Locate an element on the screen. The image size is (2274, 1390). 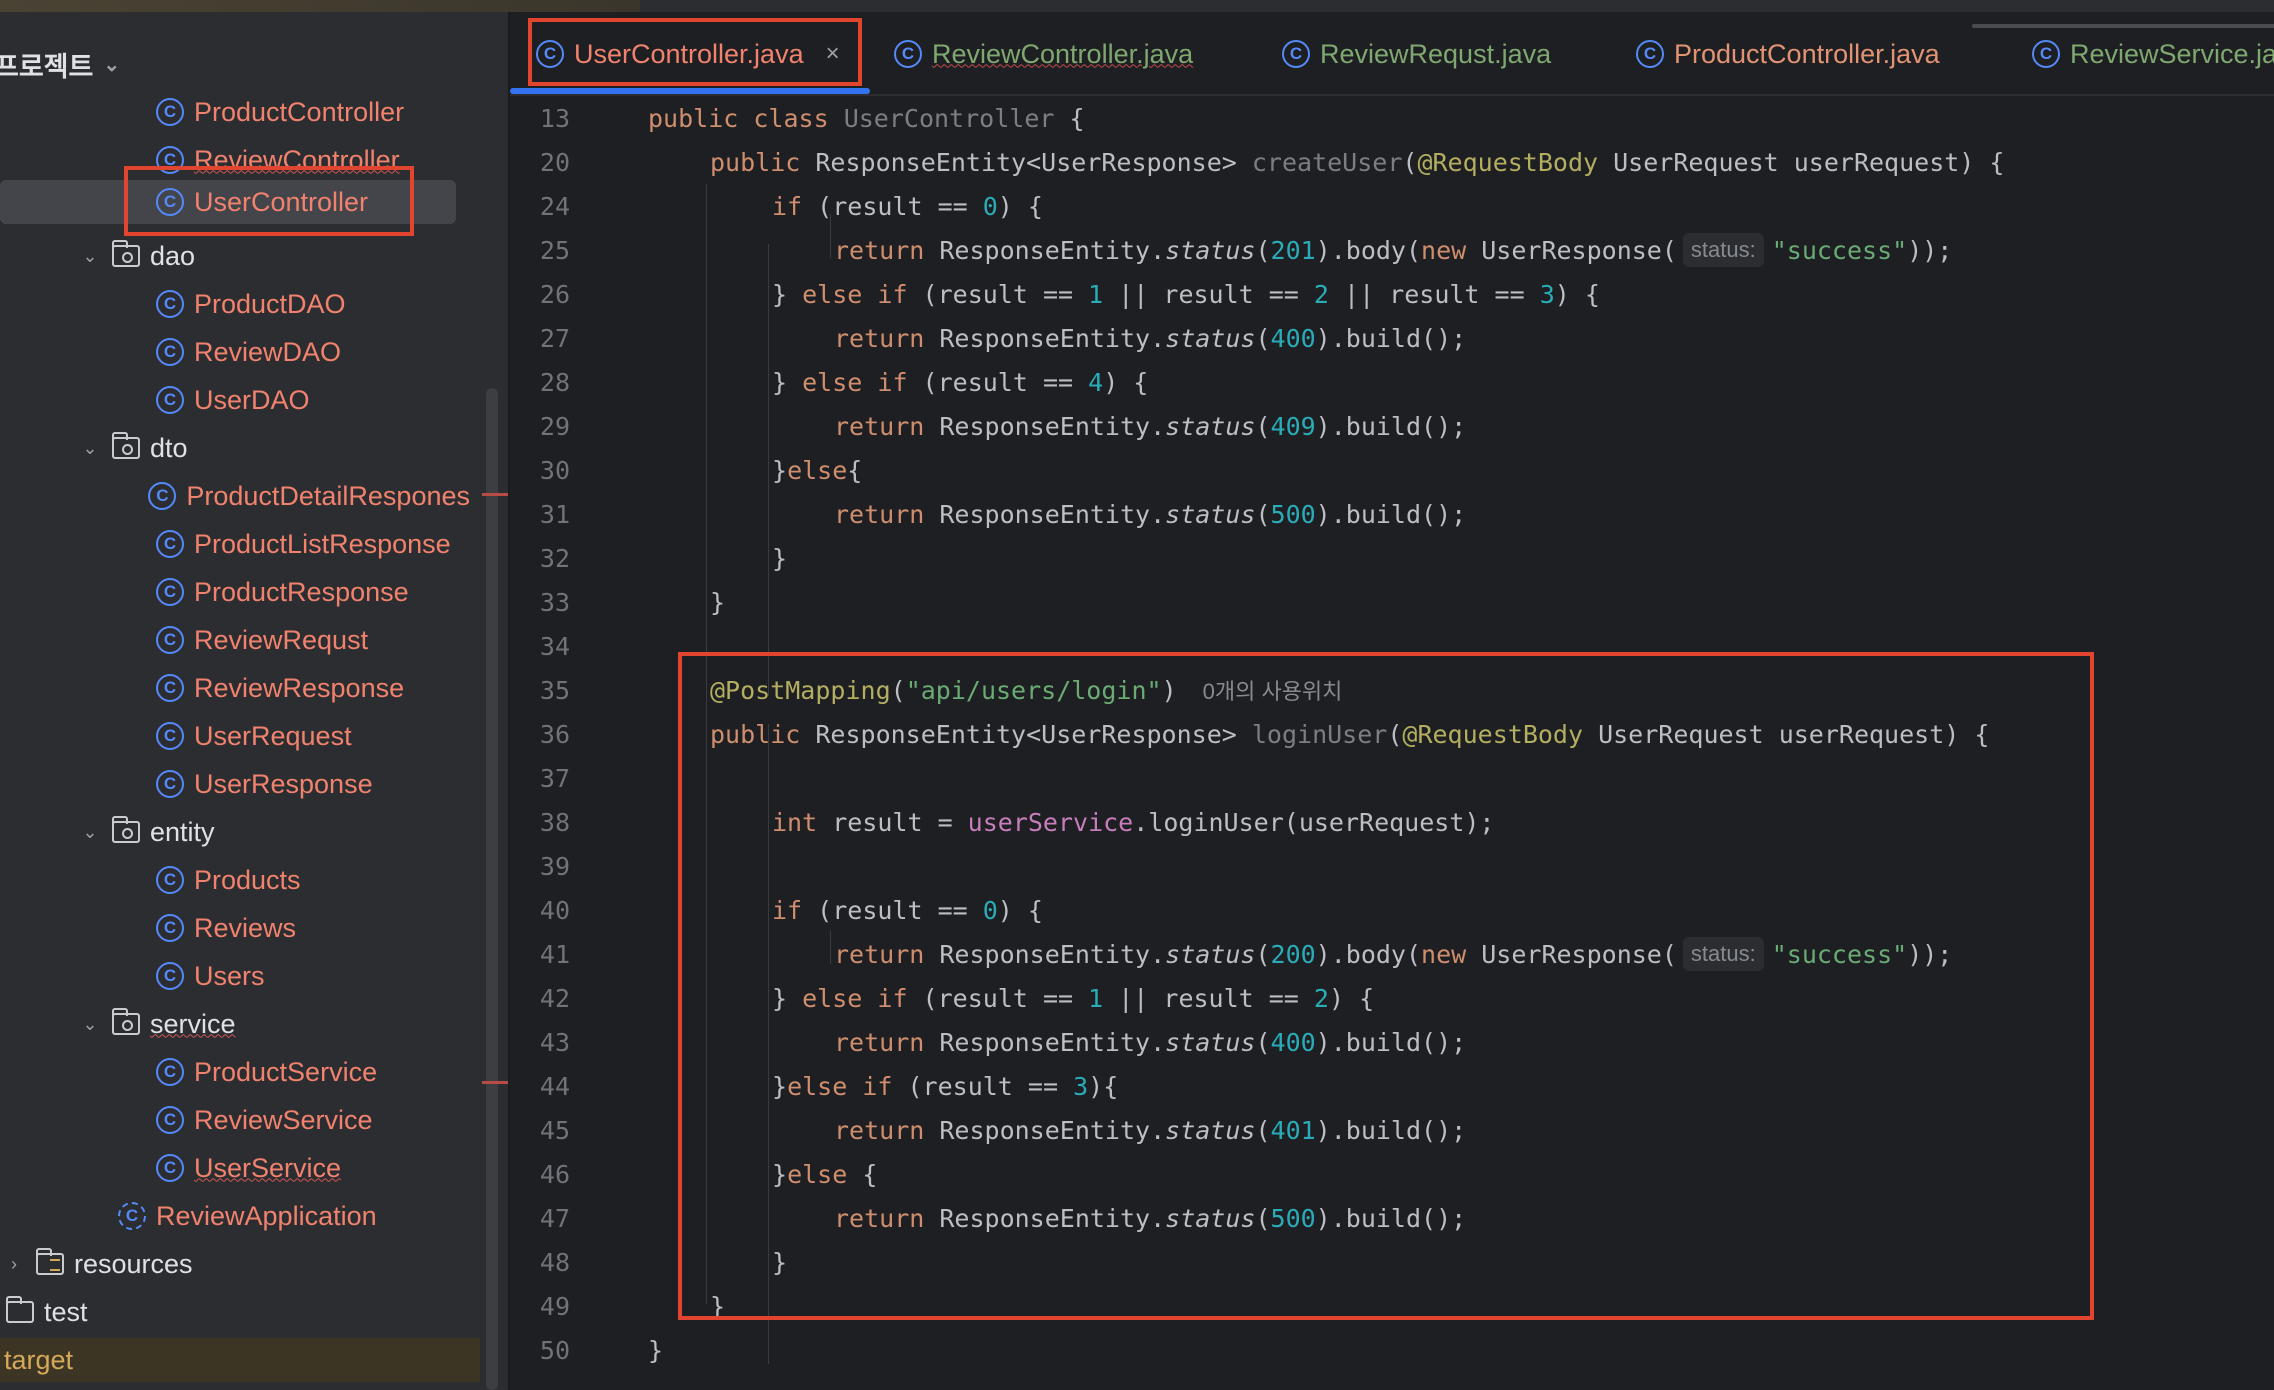
tree-item-products: C Products is located at coordinates (235, 880).